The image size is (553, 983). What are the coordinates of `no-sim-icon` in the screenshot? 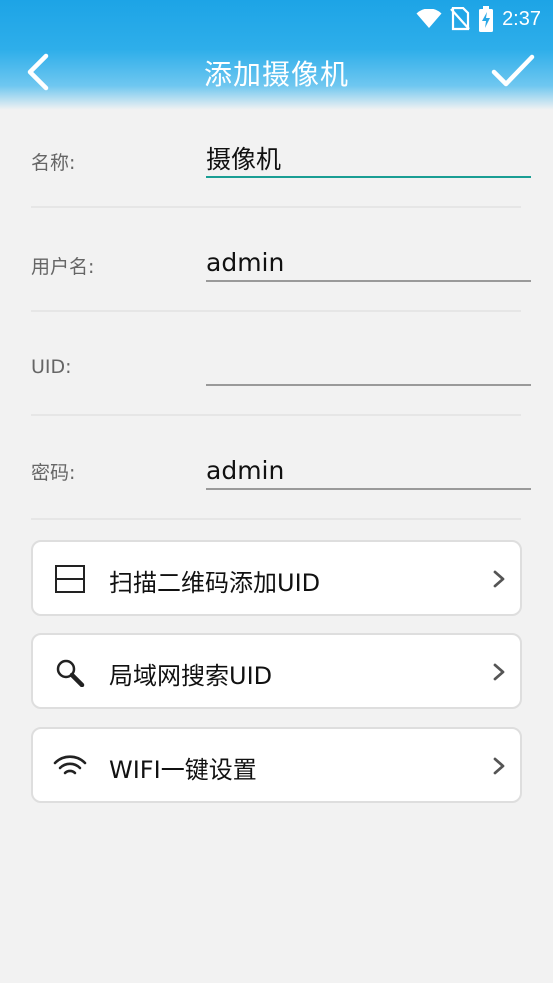 It's located at (460, 19).